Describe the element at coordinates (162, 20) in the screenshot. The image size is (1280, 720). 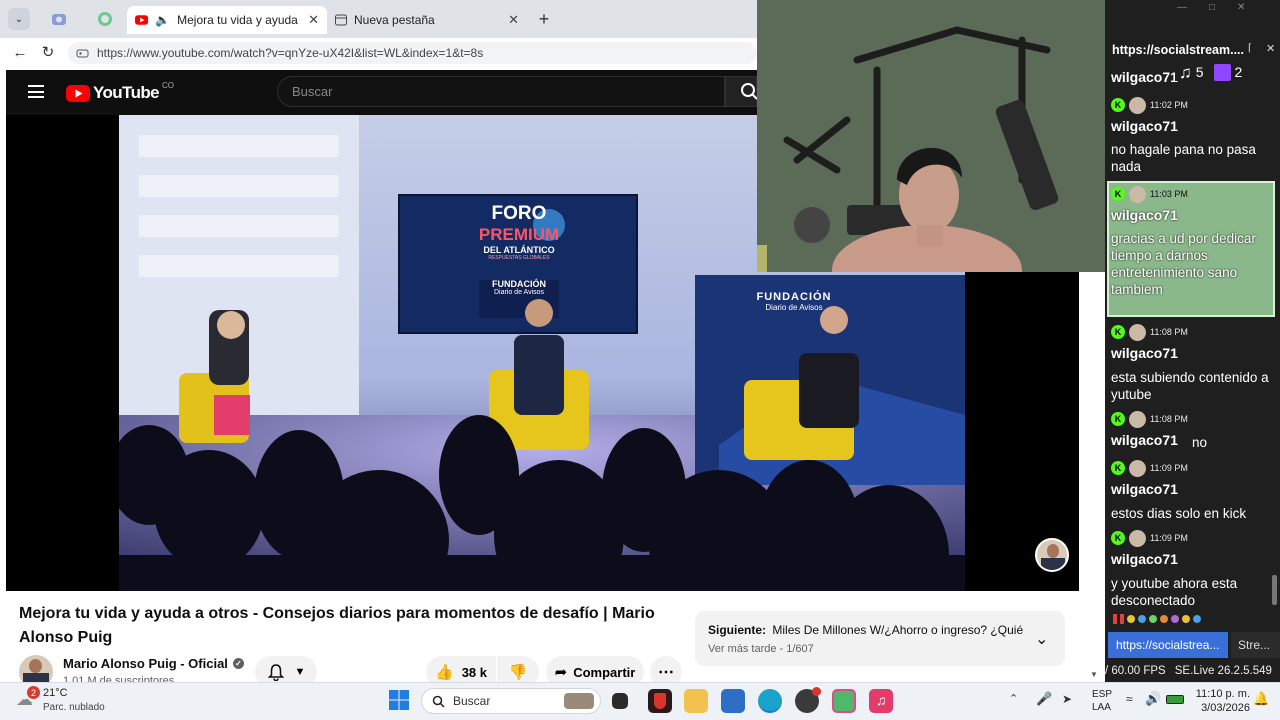
I see `speaker-icon: 🔈` at that location.